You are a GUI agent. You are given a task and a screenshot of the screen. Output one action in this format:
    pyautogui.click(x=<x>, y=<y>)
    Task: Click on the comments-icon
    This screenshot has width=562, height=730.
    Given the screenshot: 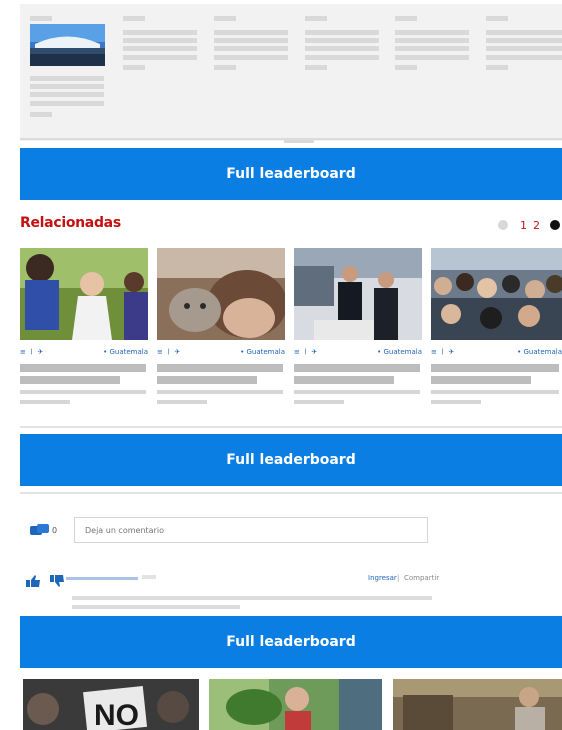 What is the action you would take?
    pyautogui.click(x=40, y=530)
    